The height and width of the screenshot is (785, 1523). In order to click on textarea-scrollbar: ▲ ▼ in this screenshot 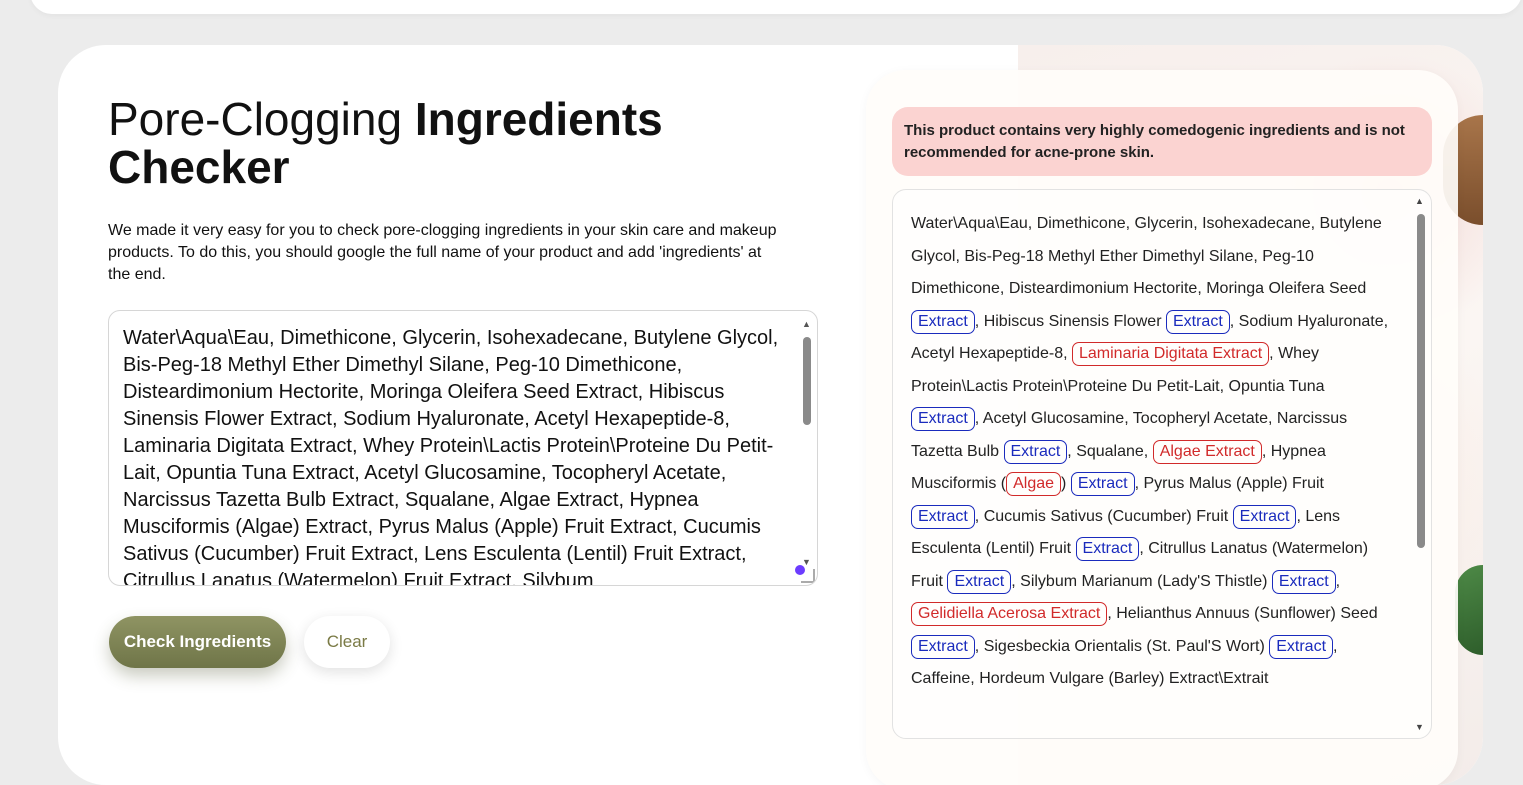, I will do `click(807, 443)`.